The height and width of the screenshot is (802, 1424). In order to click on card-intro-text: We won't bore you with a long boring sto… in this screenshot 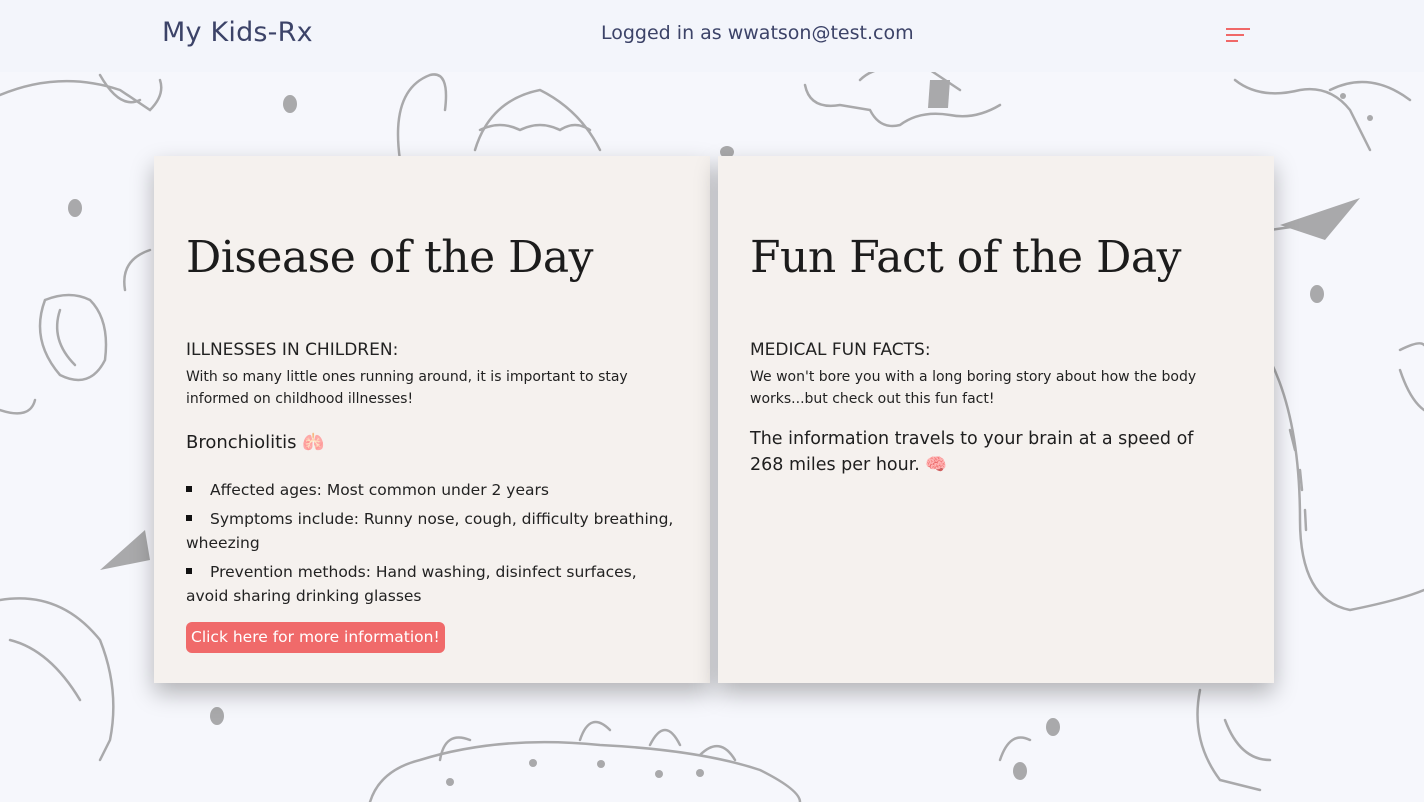, I will do `click(973, 388)`.